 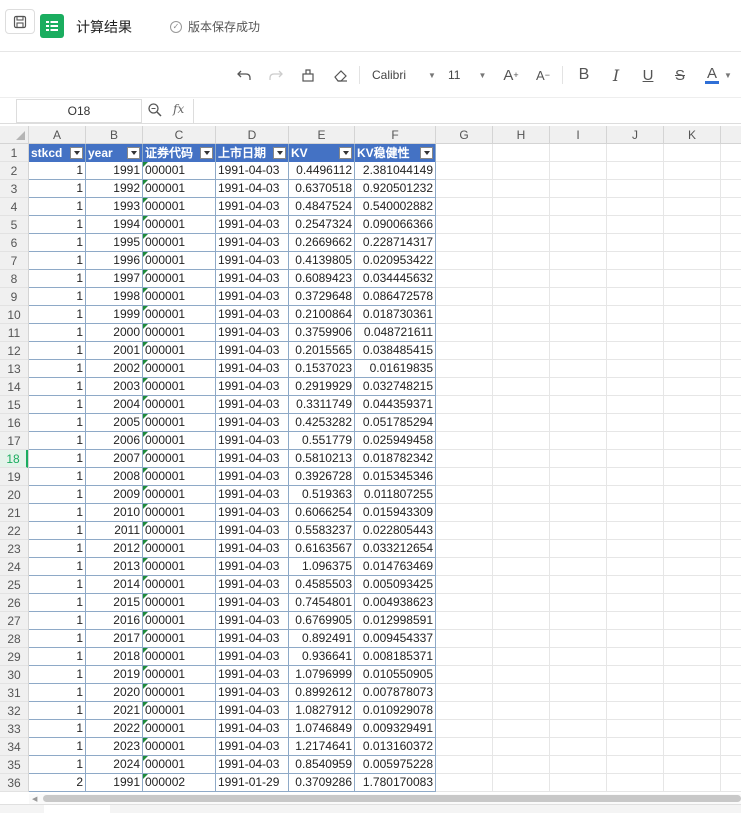 What do you see at coordinates (395, 657) in the screenshot?
I see `table-cell: 0.008185371` at bounding box center [395, 657].